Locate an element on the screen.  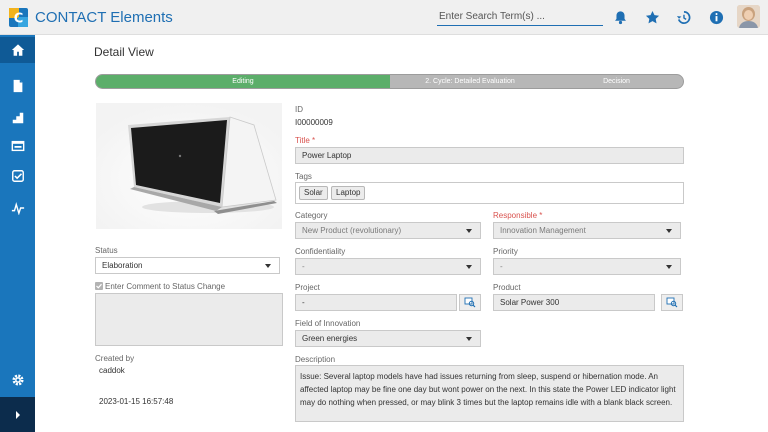
status-value: Elaboration is located at coordinates (122, 265).